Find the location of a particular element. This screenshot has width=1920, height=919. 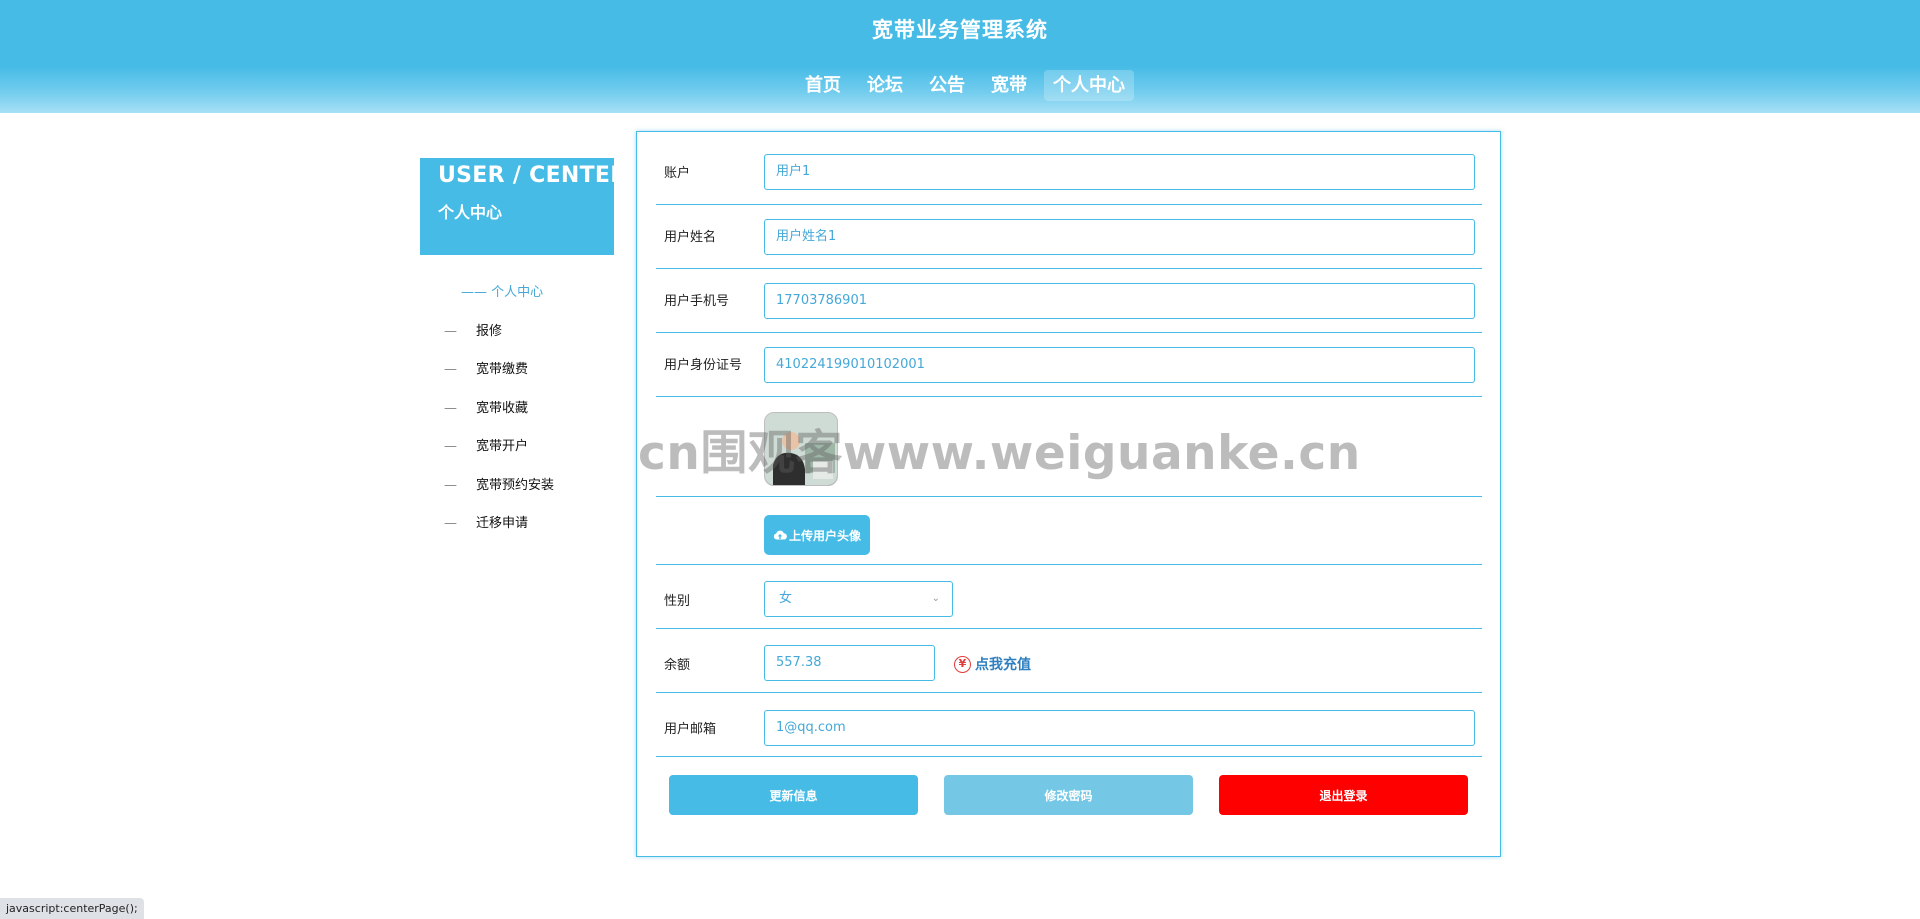

gender-label: 性别 is located at coordinates (677, 601).